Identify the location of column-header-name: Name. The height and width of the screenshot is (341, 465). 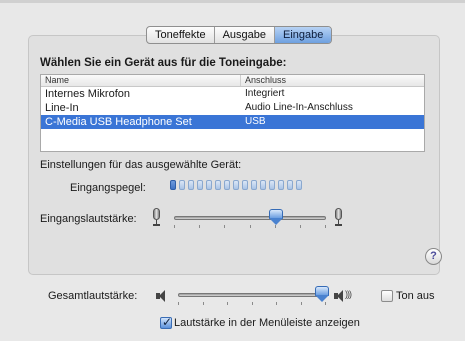
(141, 80).